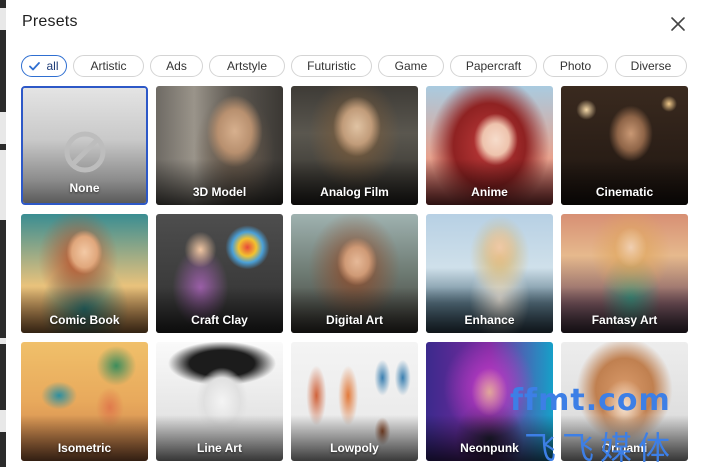 The height and width of the screenshot is (469, 702). I want to click on filter-chip-label: Game, so click(411, 66).